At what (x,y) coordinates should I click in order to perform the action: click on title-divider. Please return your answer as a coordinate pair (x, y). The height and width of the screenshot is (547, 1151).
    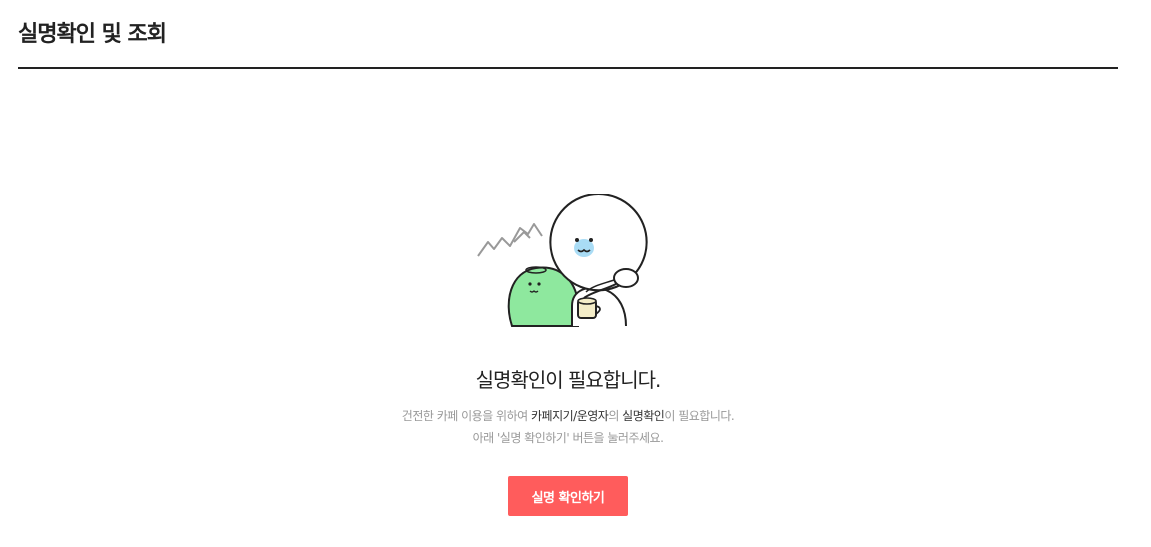
    Looking at the image, I should click on (568, 68).